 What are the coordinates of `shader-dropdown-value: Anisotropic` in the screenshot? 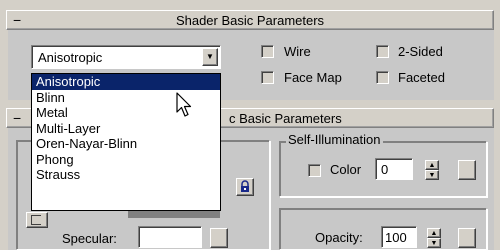 It's located at (70, 57).